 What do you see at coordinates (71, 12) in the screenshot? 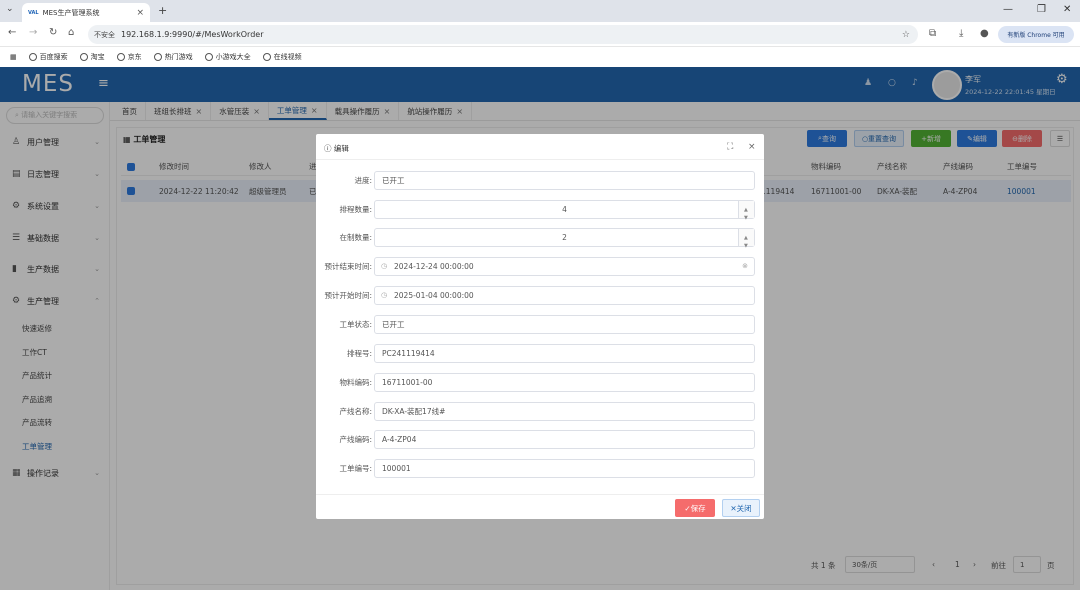
I see `browser-tab-title: MES生产管理系统` at bounding box center [71, 12].